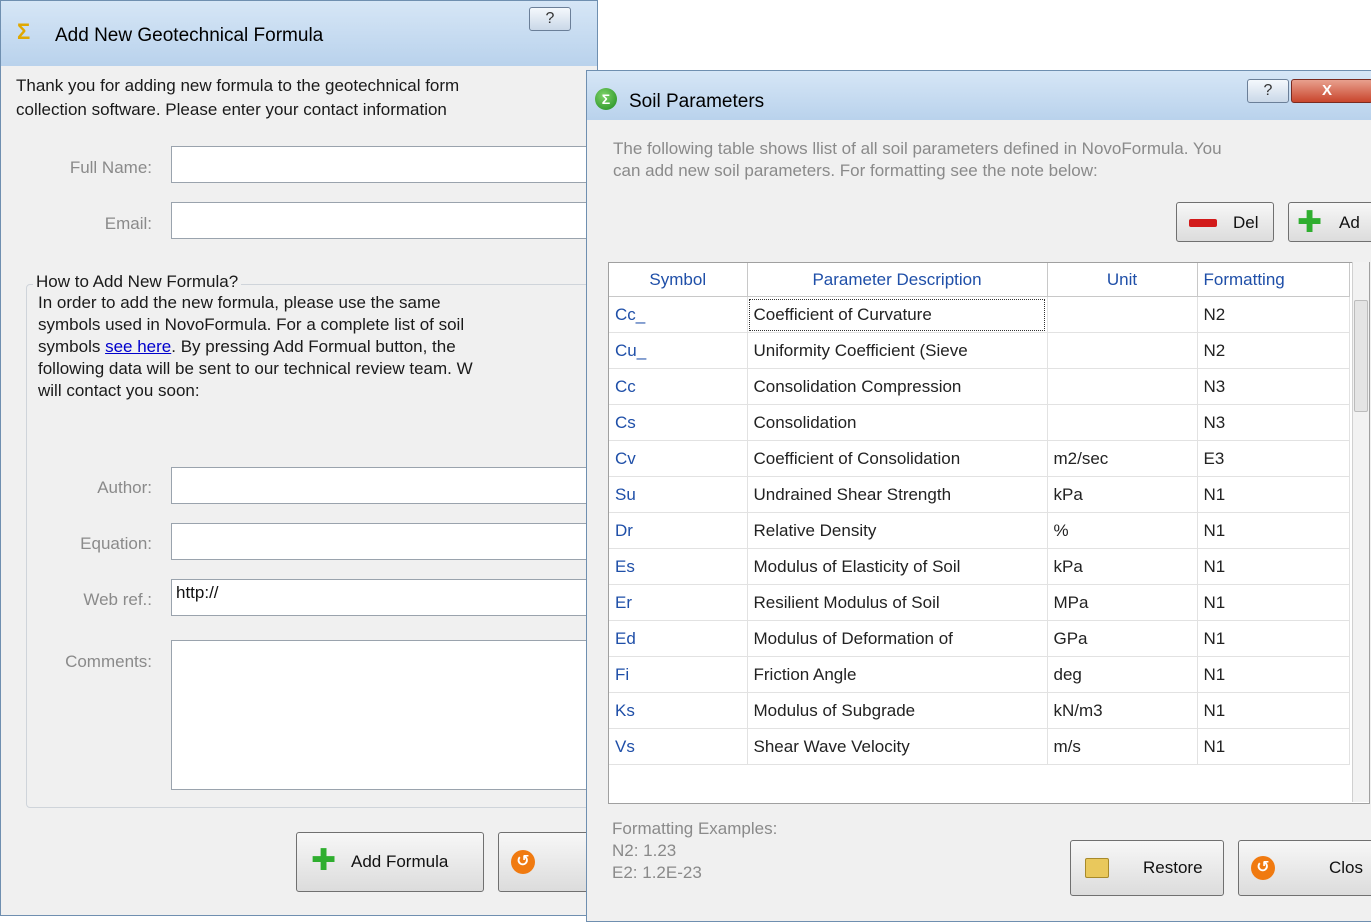  I want to click on table-row: Cv Coefficient of Consolidation m2/sec E3, so click(979, 458).